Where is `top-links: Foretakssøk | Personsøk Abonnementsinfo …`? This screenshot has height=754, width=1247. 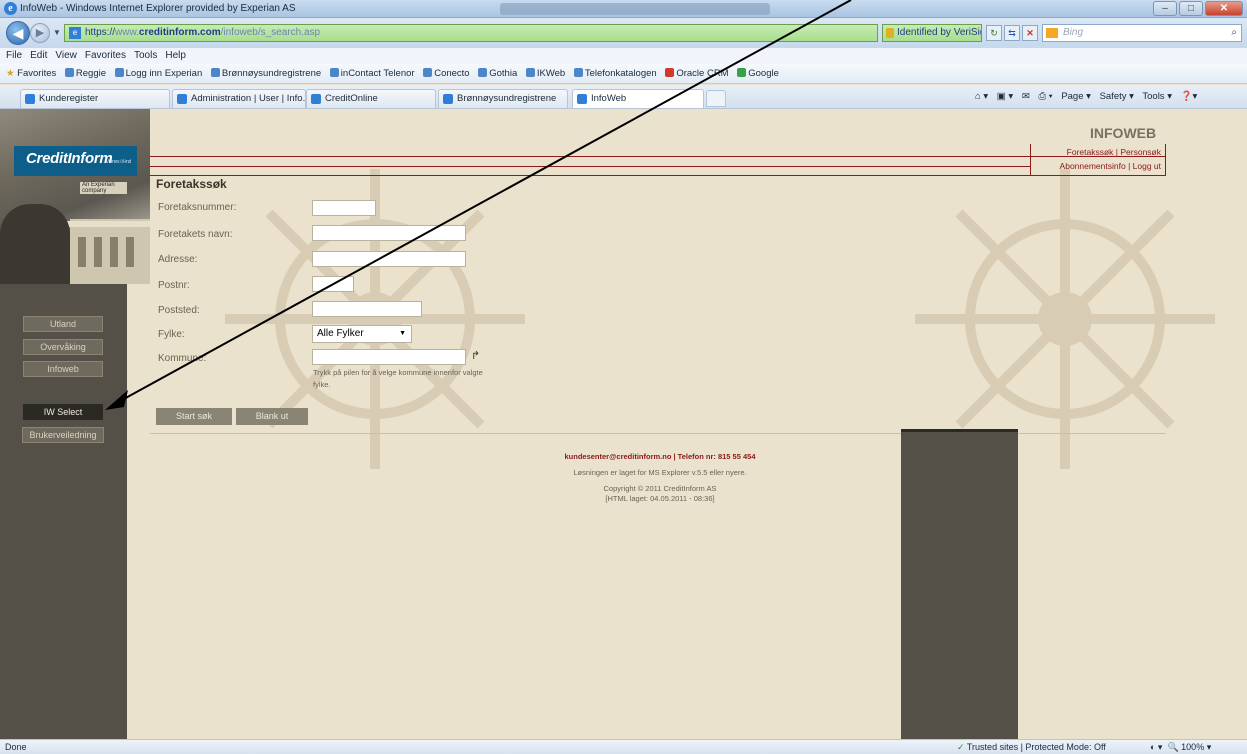 top-links: Foretakssøk | Personsøk Abonnementsinfo … is located at coordinates (1098, 159).